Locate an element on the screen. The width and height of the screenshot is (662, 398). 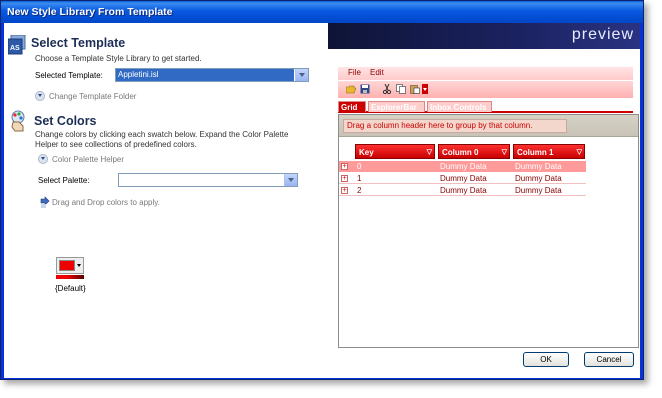
swatch-dropdown-icon is located at coordinates (80, 265).